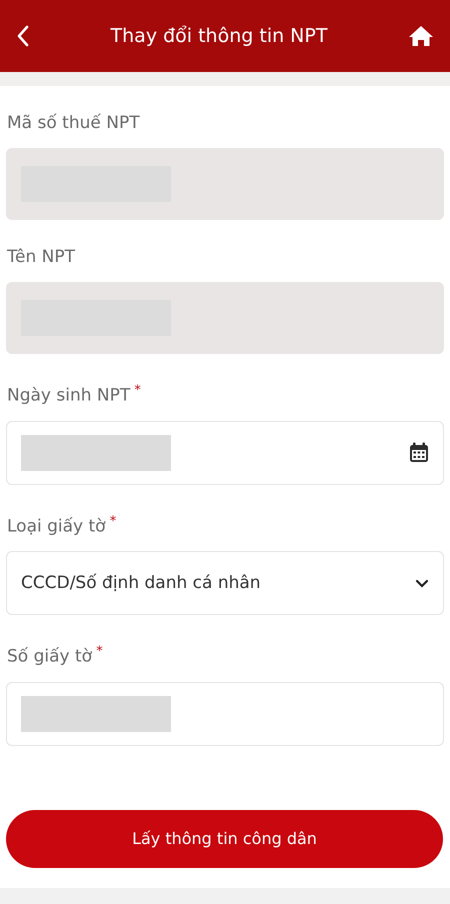 The height and width of the screenshot is (904, 450). What do you see at coordinates (23, 36) in the screenshot?
I see `back-icon` at bounding box center [23, 36].